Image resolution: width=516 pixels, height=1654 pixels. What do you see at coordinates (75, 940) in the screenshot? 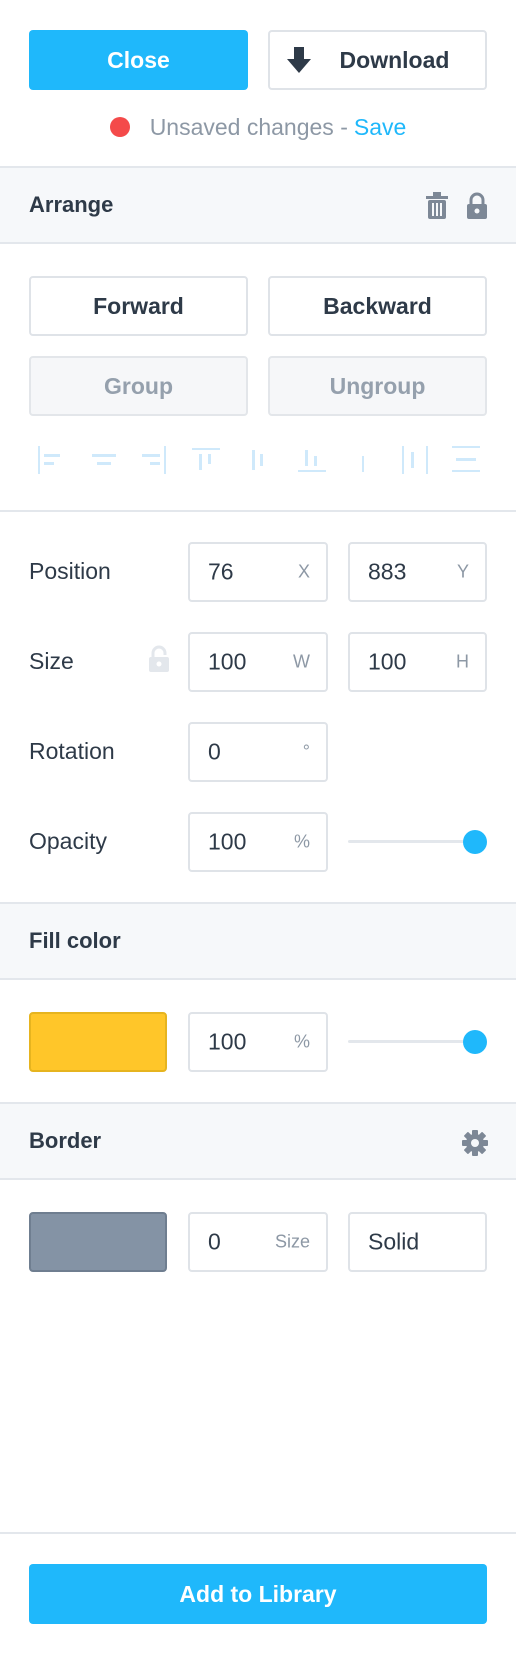
I see `fill-color-section-title: Fill color` at bounding box center [75, 940].